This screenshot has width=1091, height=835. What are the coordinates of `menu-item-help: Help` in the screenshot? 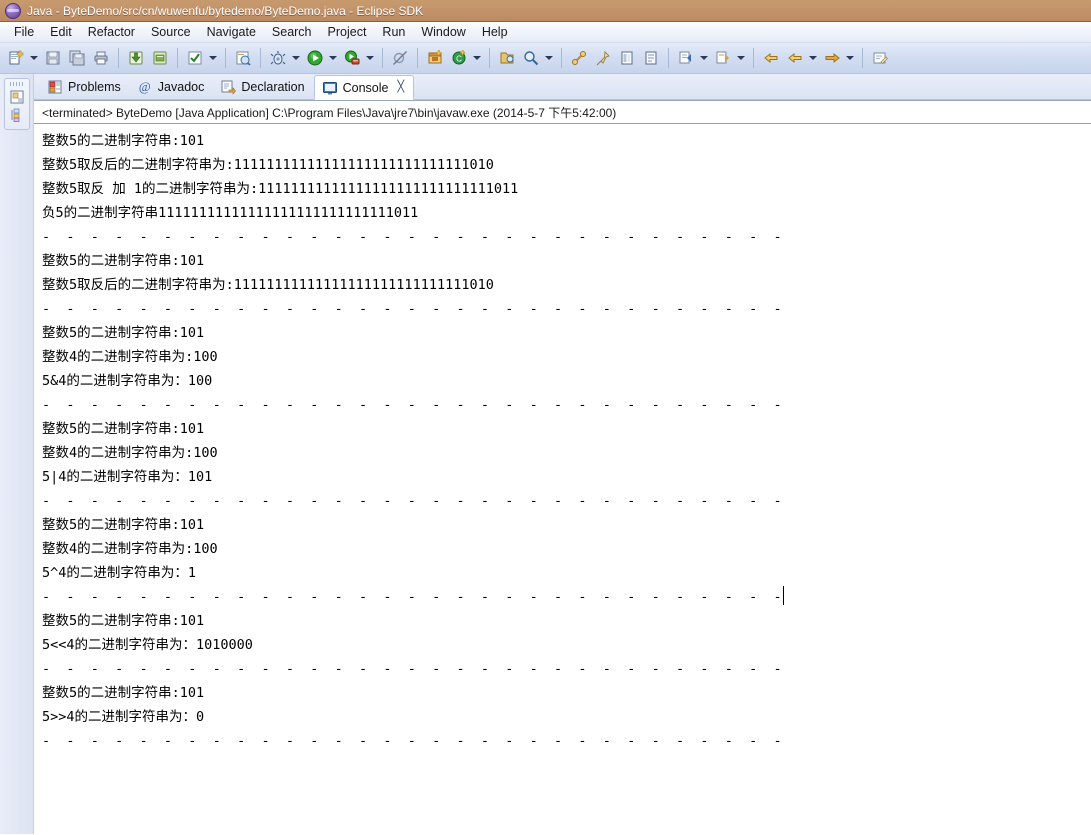 It's located at (495, 32).